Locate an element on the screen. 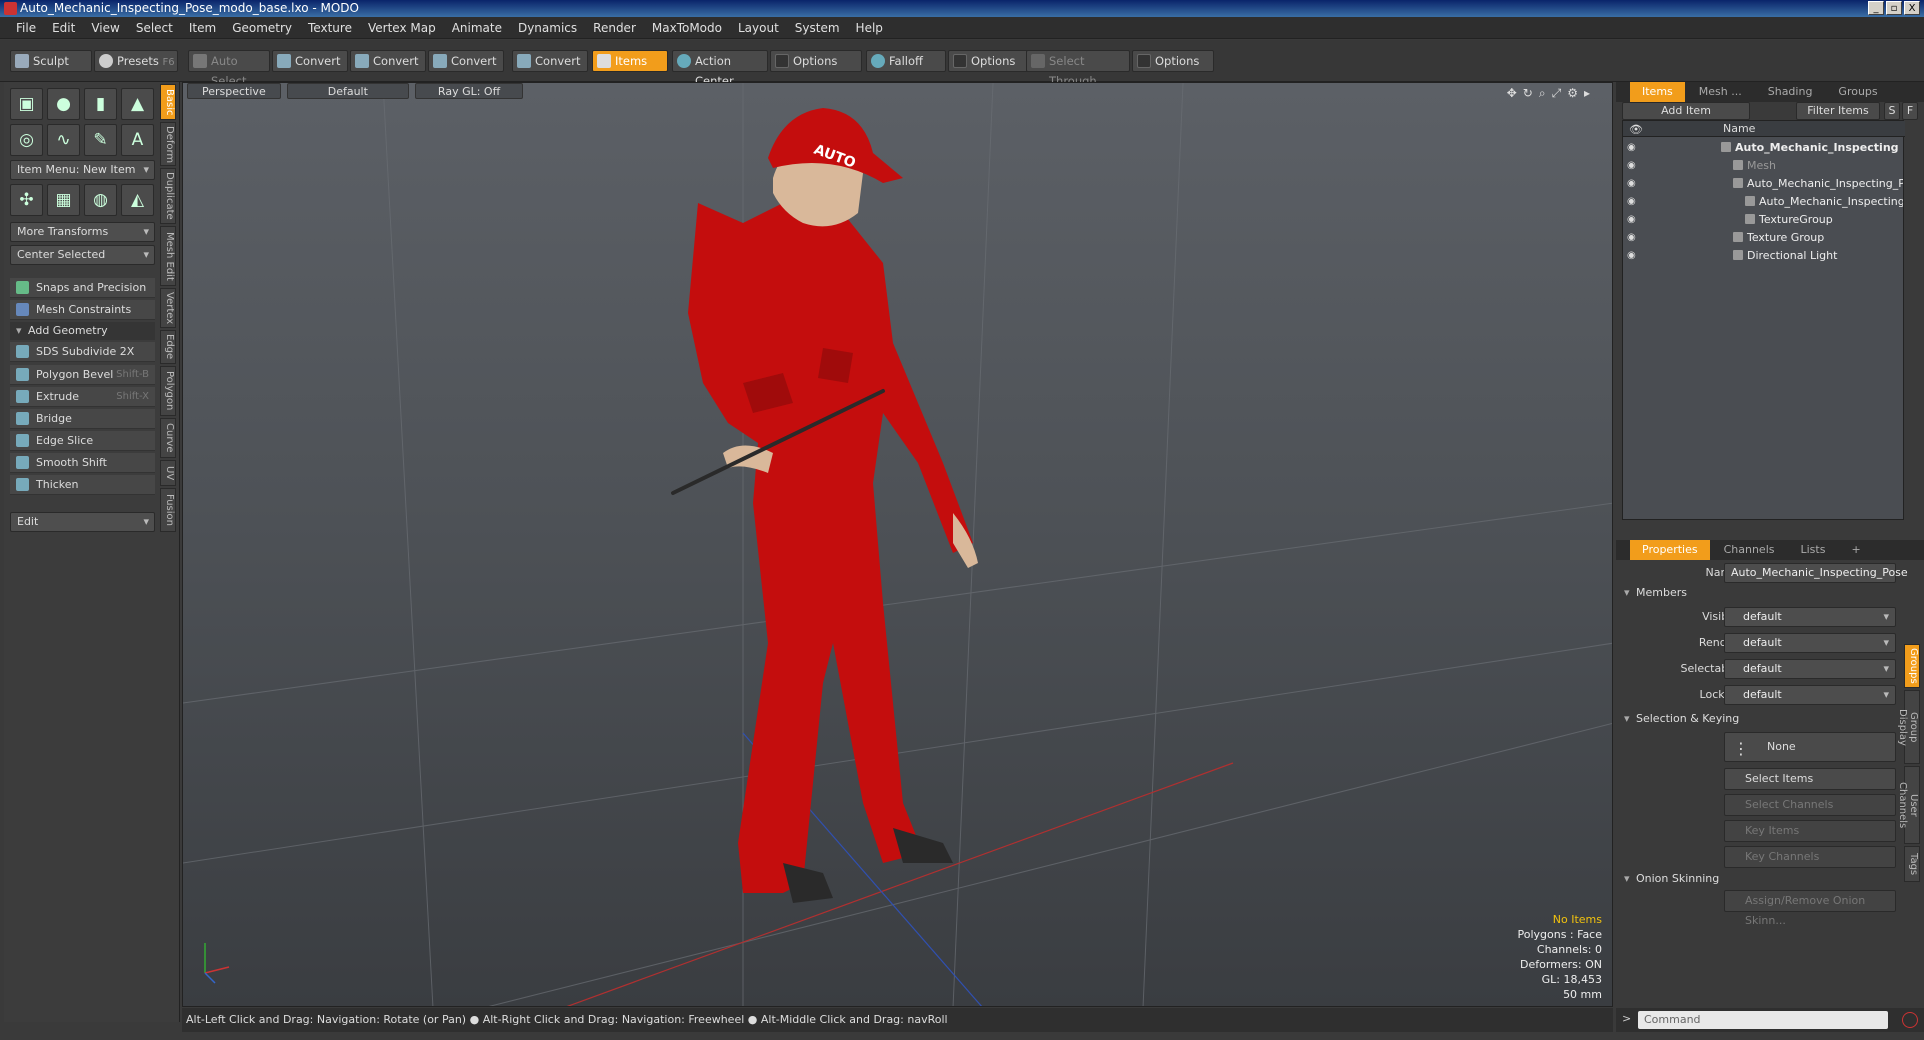 Image resolution: width=1924 pixels, height=1040 pixels. vtab-curve: Curve is located at coordinates (168, 438).